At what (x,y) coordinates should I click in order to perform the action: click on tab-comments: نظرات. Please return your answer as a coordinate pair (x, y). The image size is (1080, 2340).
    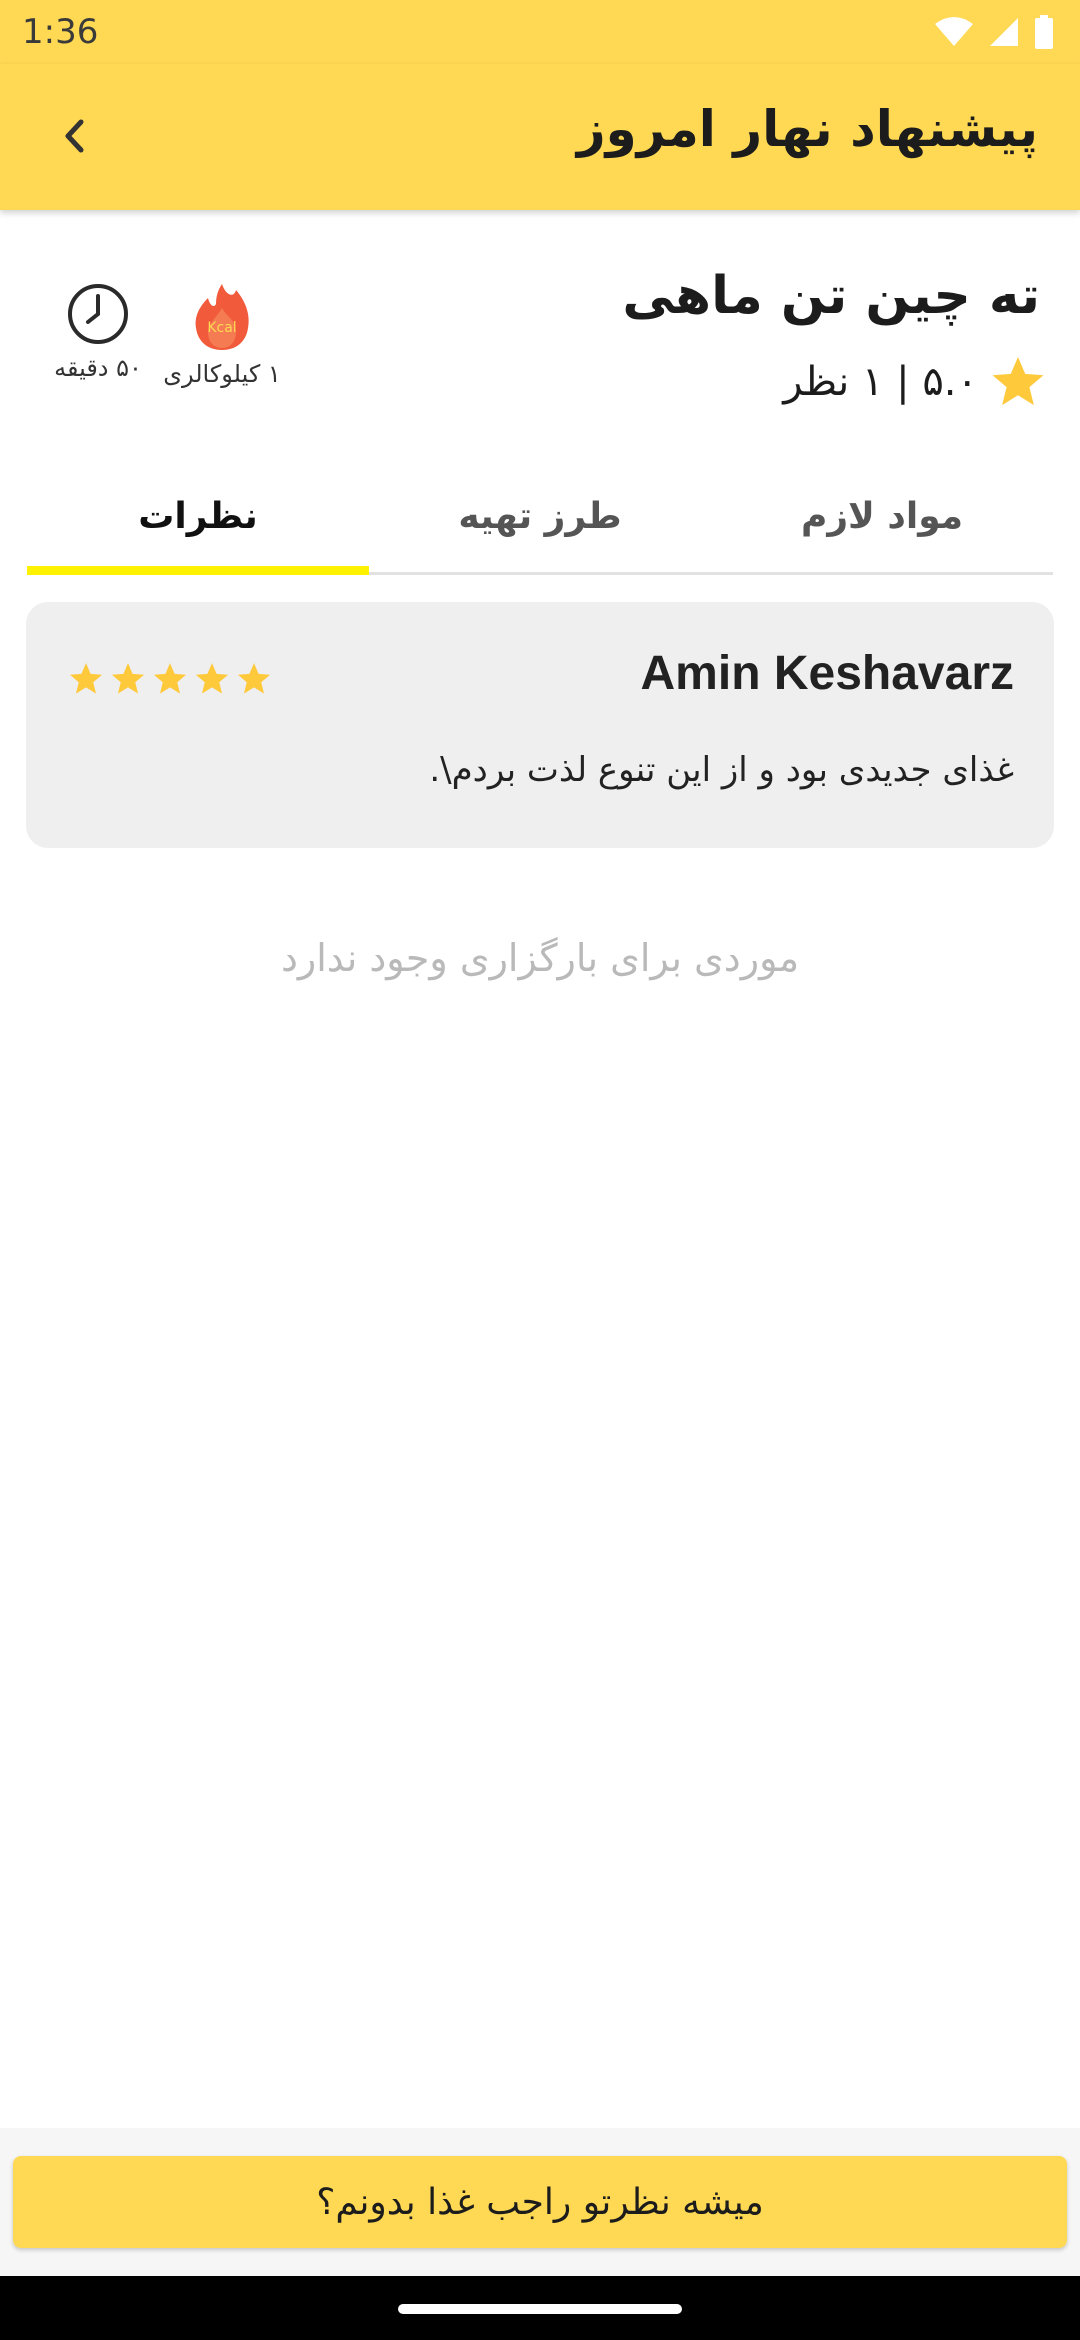
    Looking at the image, I should click on (198, 517).